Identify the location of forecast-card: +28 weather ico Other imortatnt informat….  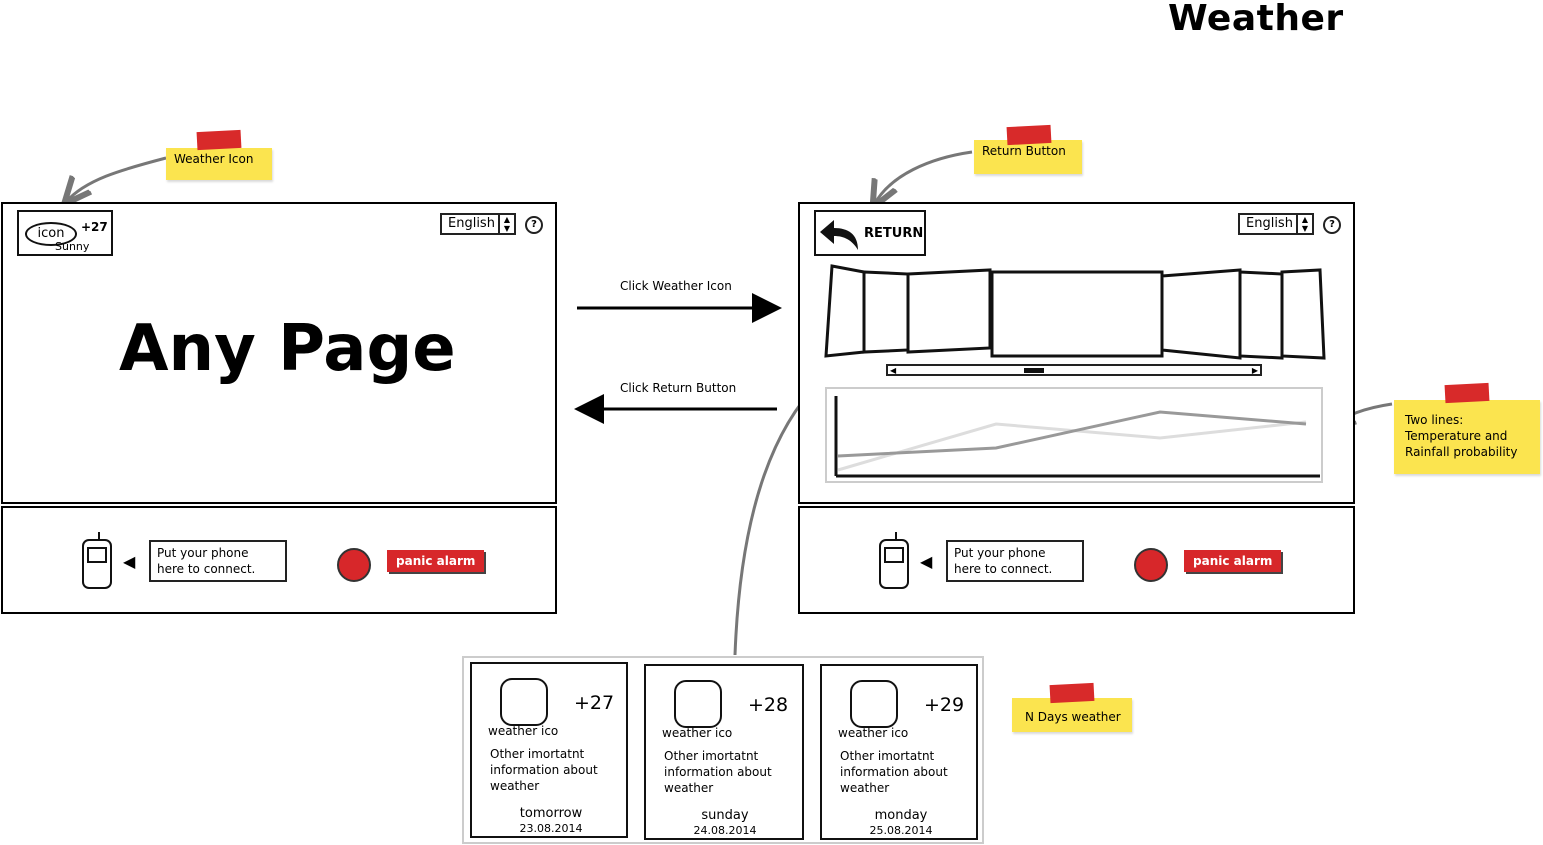
(724, 752).